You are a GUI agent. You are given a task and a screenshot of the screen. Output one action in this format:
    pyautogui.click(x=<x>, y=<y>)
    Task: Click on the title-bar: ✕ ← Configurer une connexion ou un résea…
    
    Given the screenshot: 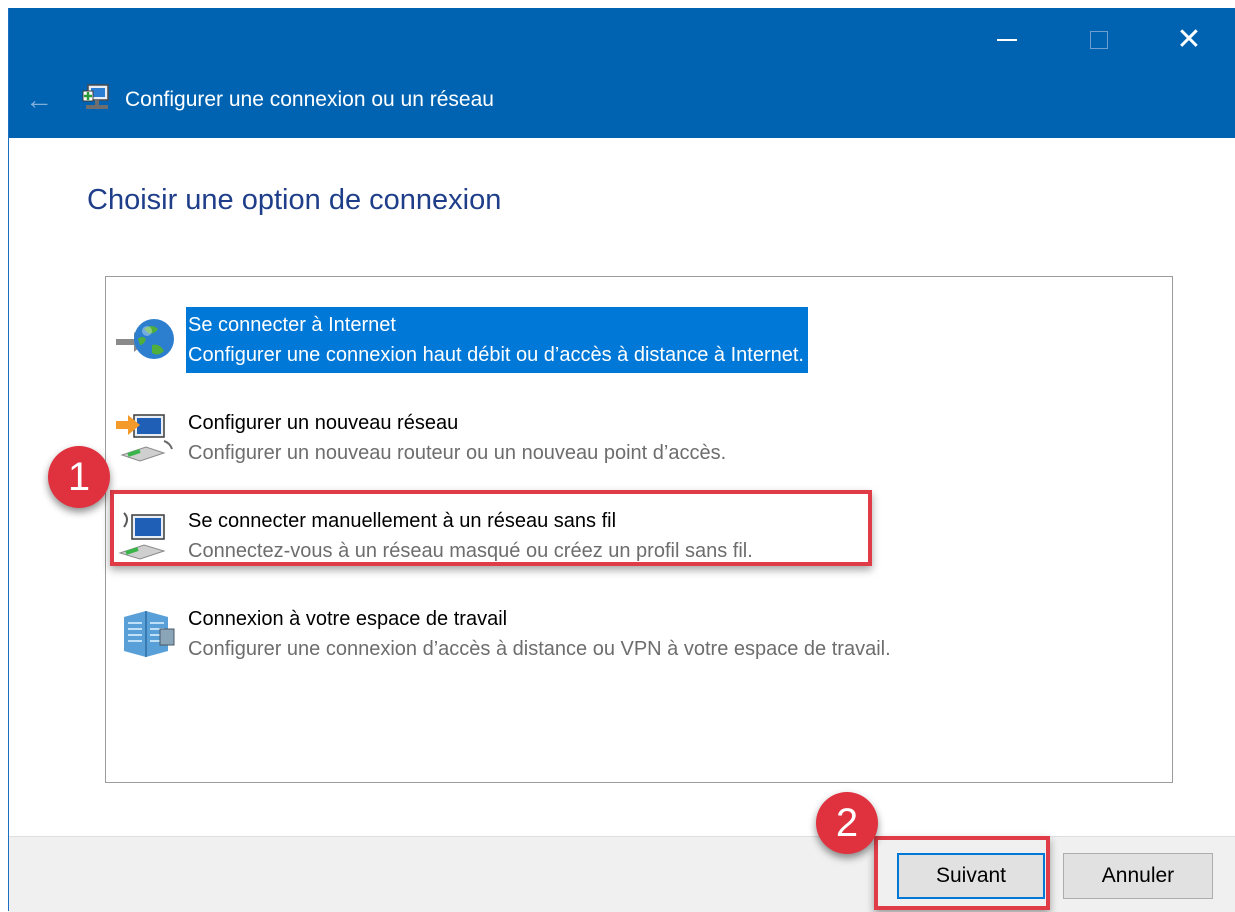 What is the action you would take?
    pyautogui.click(x=622, y=73)
    